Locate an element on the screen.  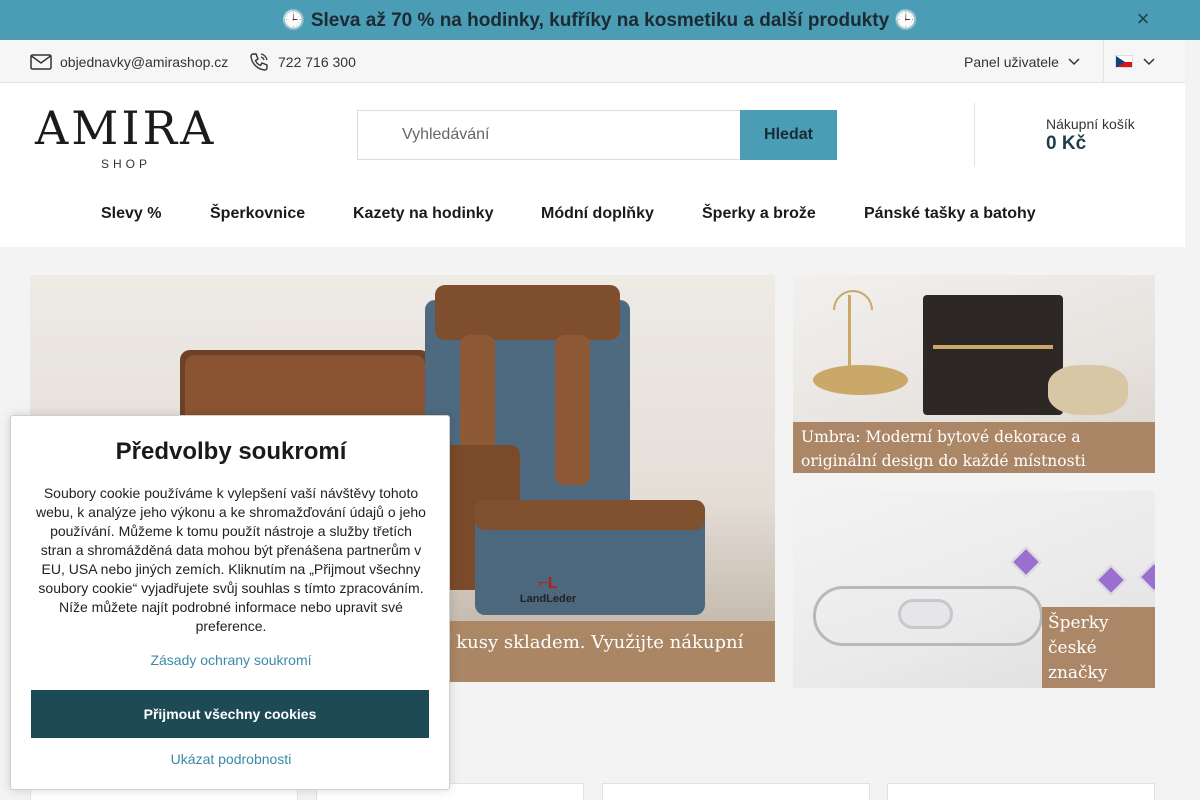
brand-name: LandLeder is located at coordinates (548, 599).